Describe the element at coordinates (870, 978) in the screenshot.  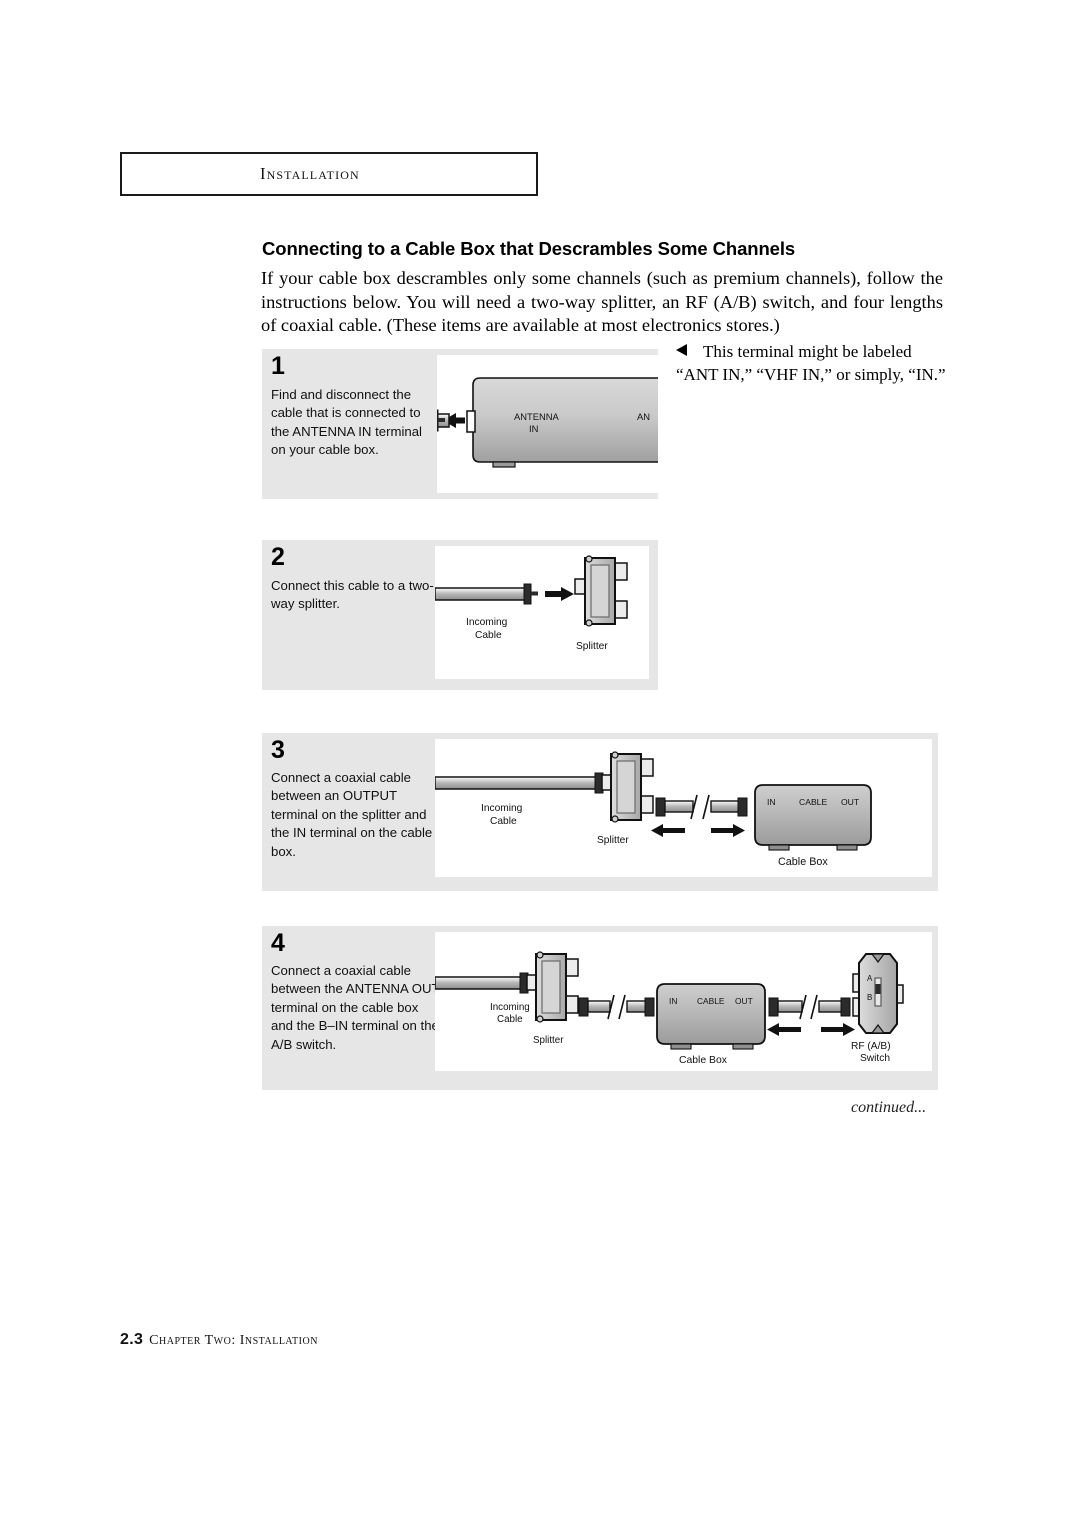
I see `rf-switch-a-label: A` at that location.